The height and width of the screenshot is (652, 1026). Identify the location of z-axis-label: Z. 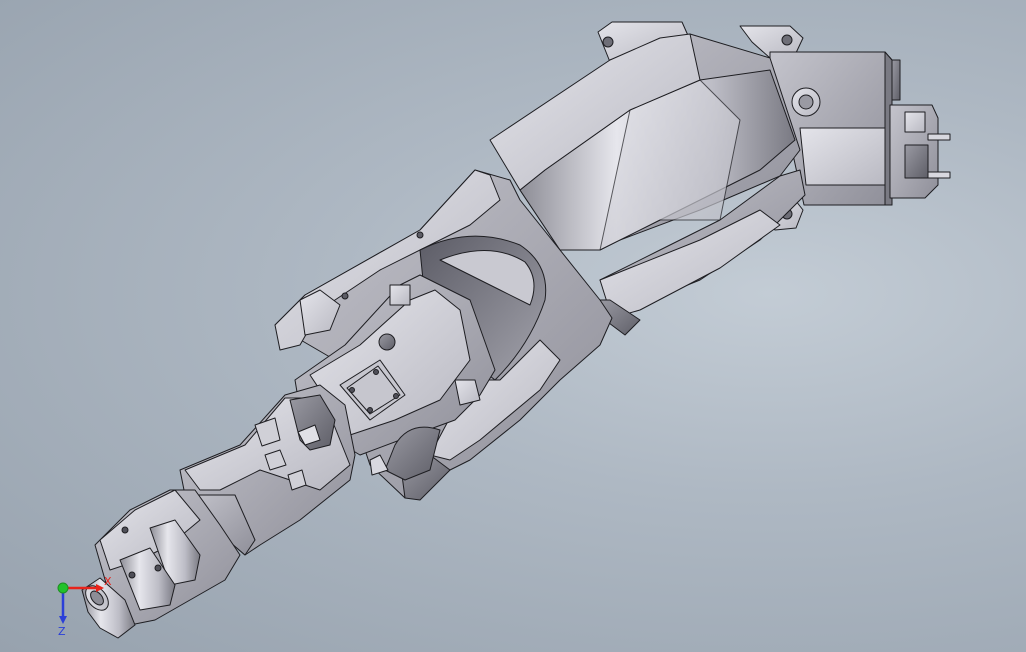
(62, 631).